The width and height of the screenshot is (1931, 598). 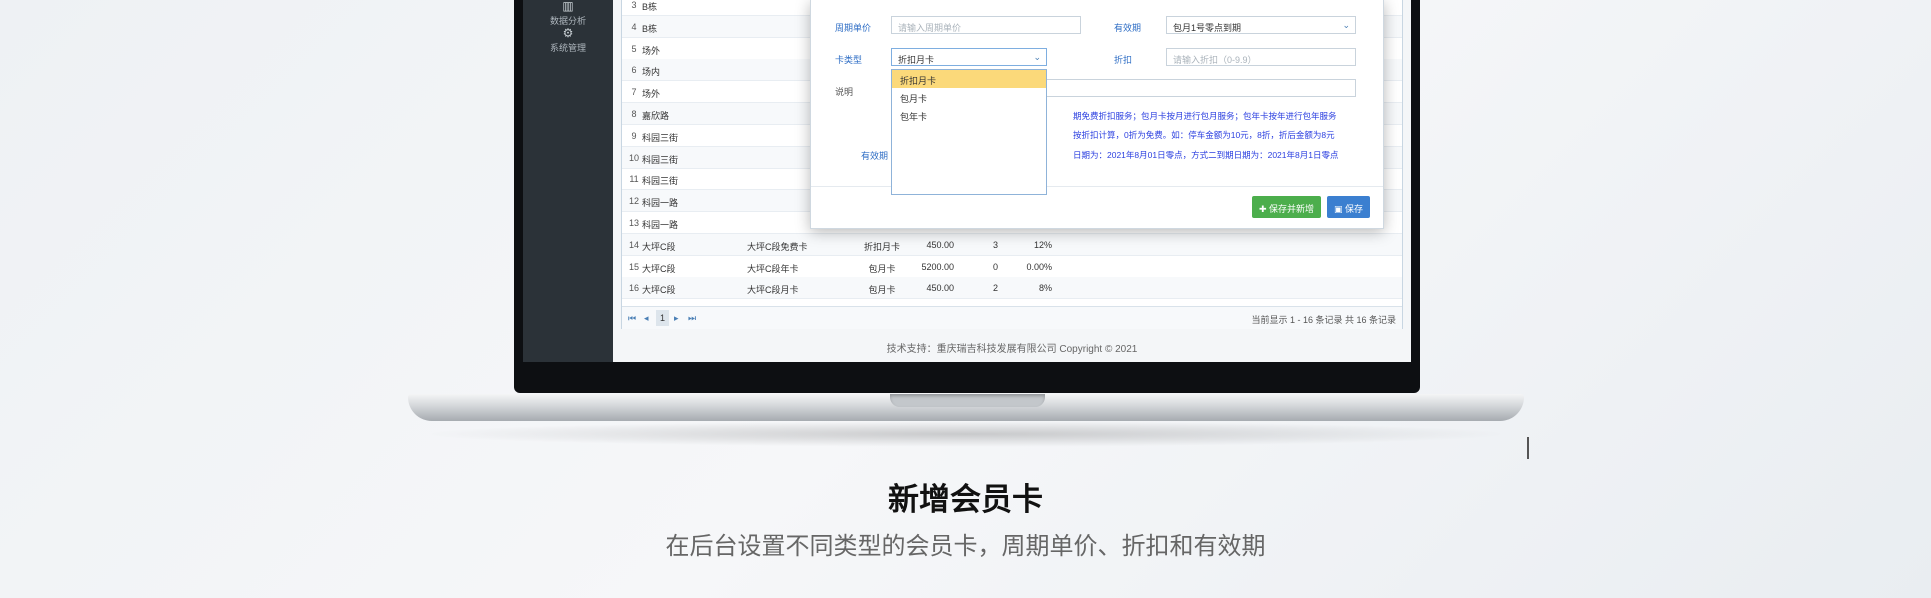 I want to click on help-note-card-type: 期免费折扣服务；包月卡按月进行包月服务；包年卡按年进行包年服务, so click(x=1205, y=116).